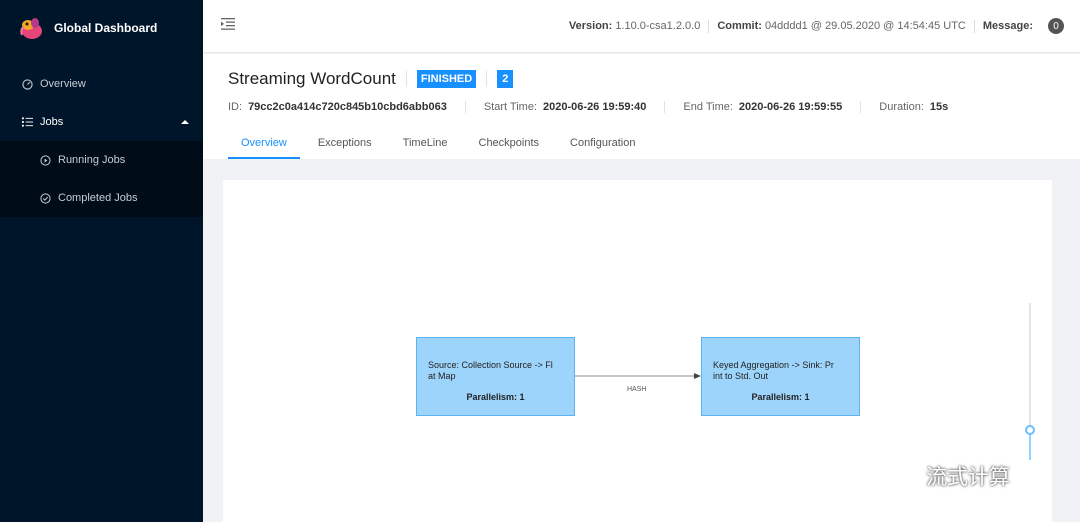  What do you see at coordinates (898, 476) in the screenshot?
I see `wechat-icon` at bounding box center [898, 476].